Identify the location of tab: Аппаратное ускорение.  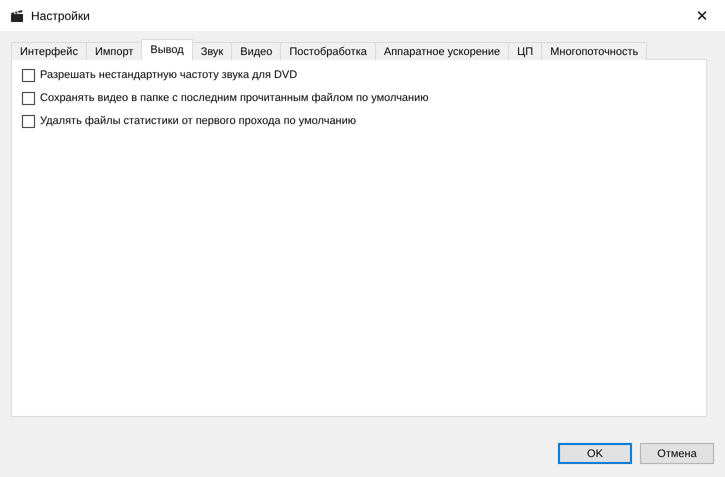
(442, 51).